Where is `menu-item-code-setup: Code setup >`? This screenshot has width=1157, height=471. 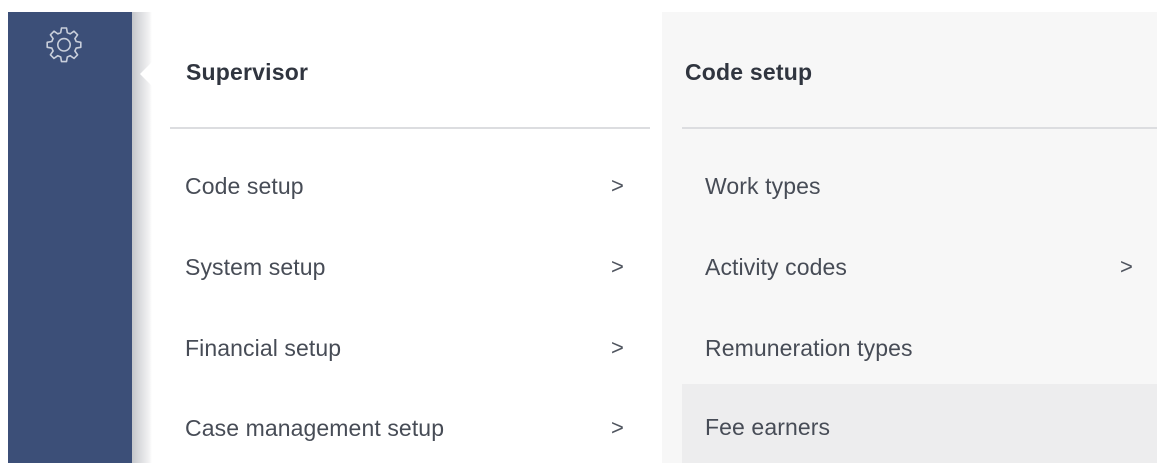 menu-item-code-setup: Code setup > is located at coordinates (407, 186).